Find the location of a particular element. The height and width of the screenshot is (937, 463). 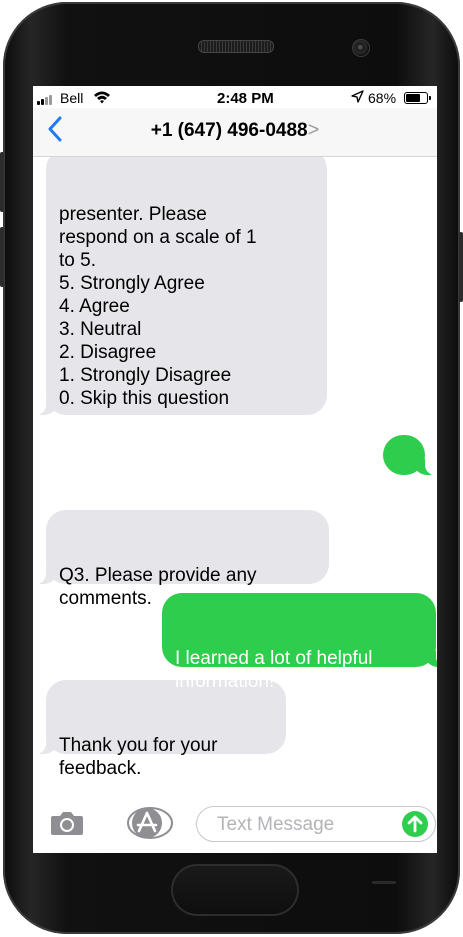

incoming-message: Q3. Please provide any comments. is located at coordinates (181, 559).